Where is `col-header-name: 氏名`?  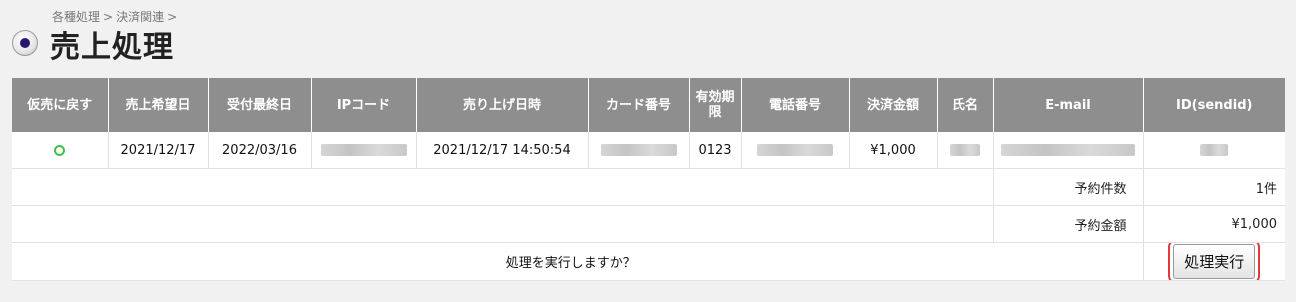
col-header-name: 氏名 is located at coordinates (965, 105).